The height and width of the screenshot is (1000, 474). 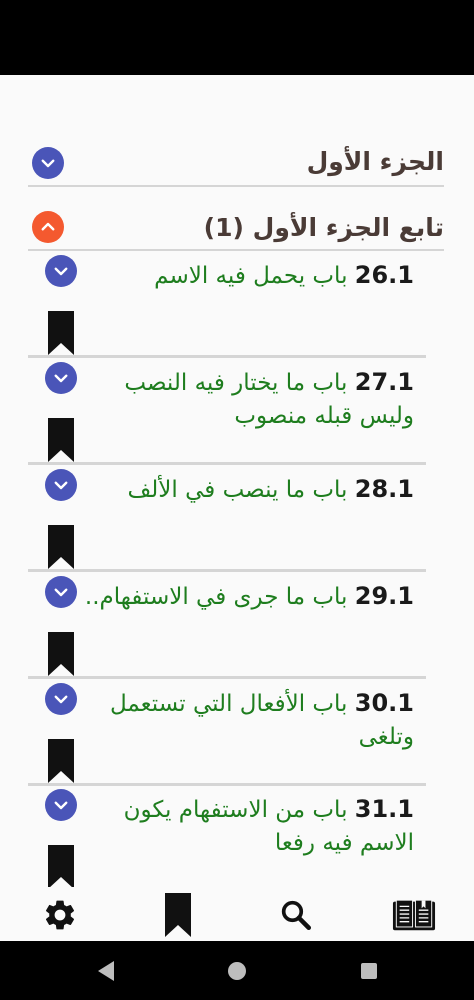 What do you see at coordinates (237, 490) in the screenshot?
I see `item-label: باب ما ينصب في الألف` at bounding box center [237, 490].